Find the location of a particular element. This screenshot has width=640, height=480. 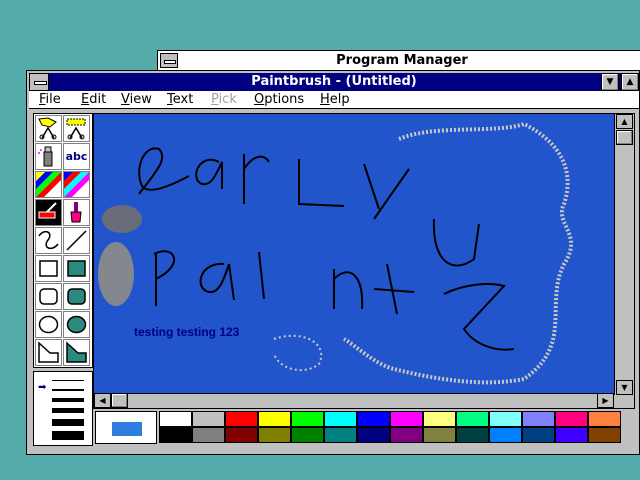

tool-circle is located at coordinates (48, 324).